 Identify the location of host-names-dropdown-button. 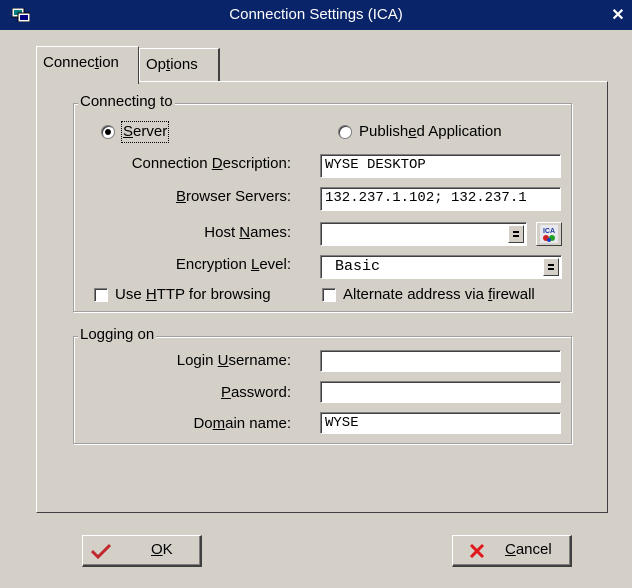
(516, 234).